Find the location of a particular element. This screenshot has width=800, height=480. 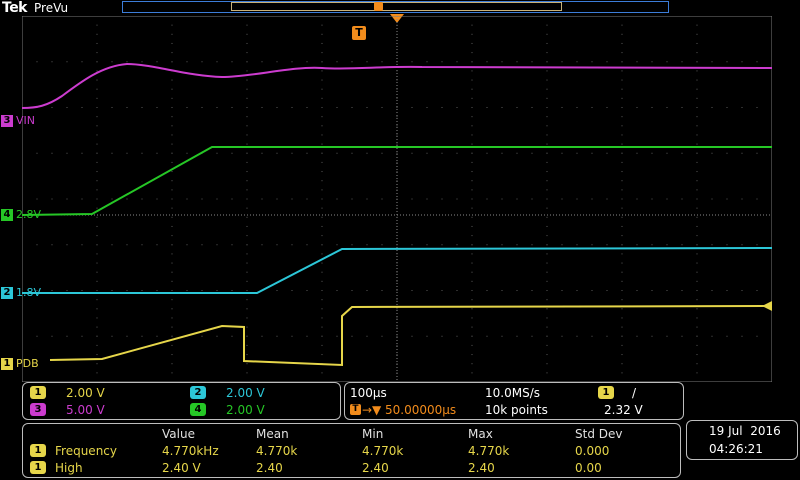

ch4-scale: 2.00 V is located at coordinates (245, 410).